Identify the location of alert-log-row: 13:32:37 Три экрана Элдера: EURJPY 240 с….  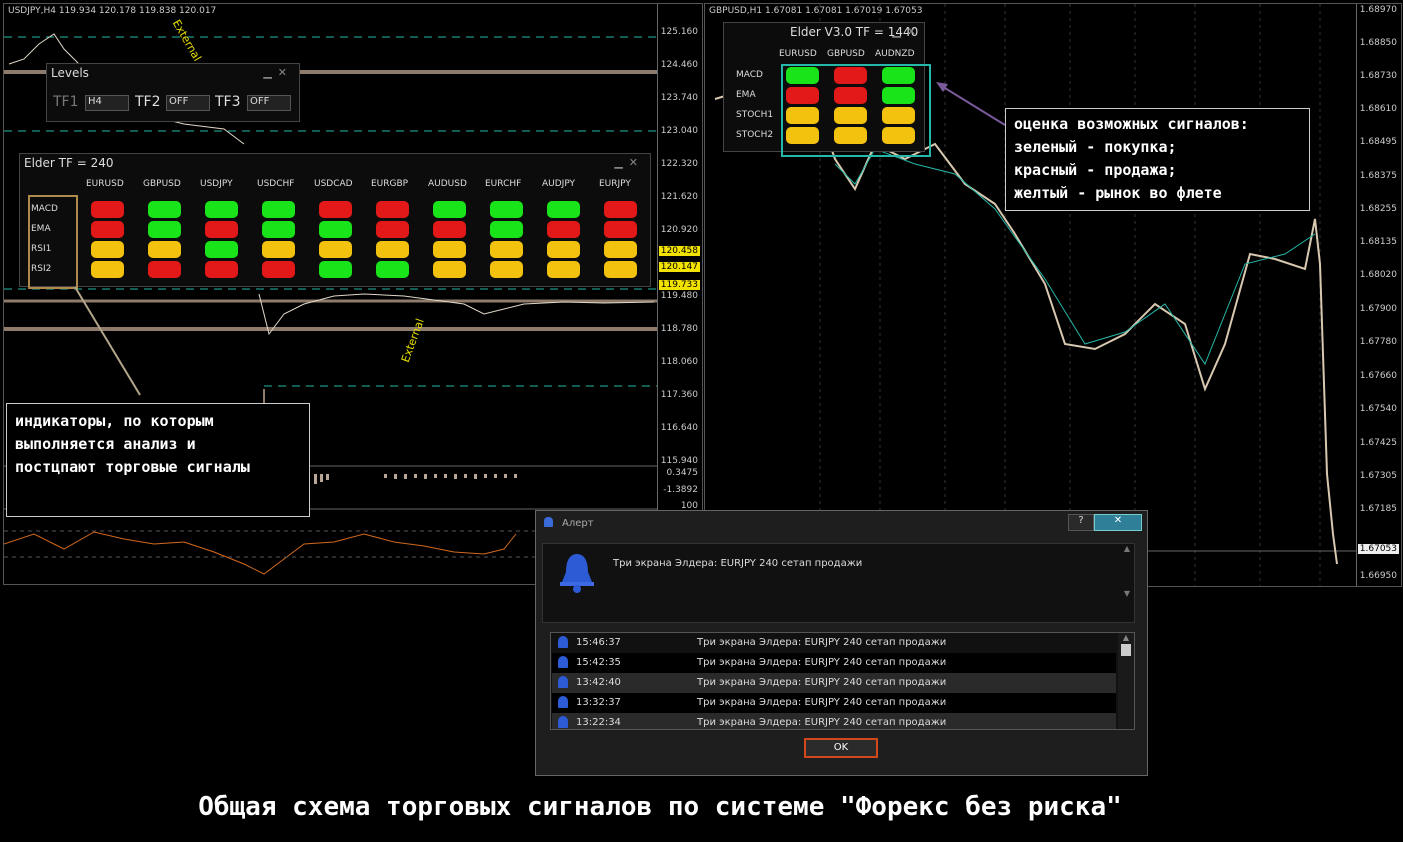
(834, 703).